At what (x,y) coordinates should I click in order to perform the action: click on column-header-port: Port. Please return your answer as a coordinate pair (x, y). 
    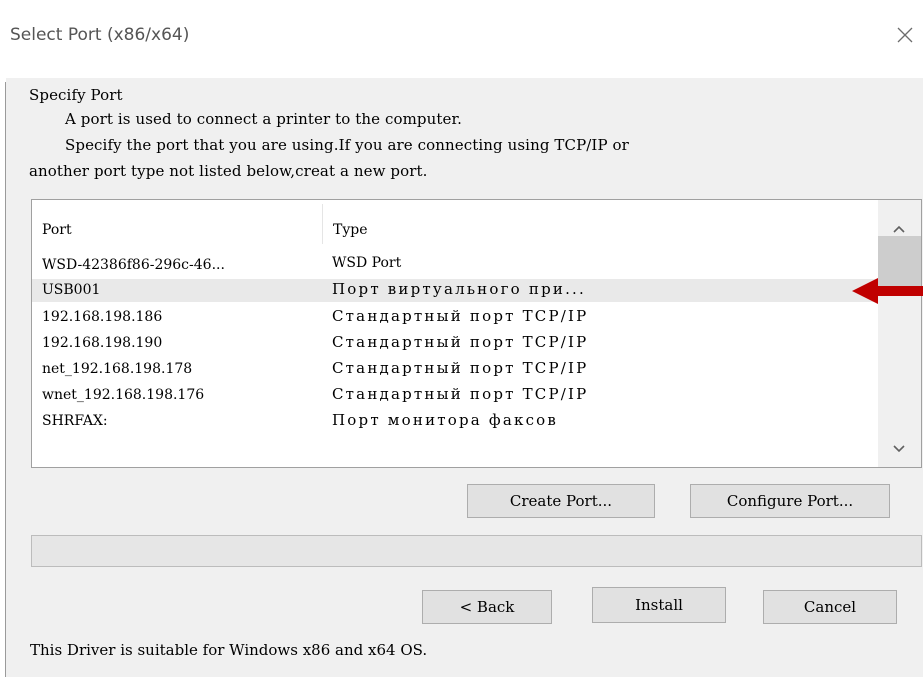
    Looking at the image, I should click on (57, 230).